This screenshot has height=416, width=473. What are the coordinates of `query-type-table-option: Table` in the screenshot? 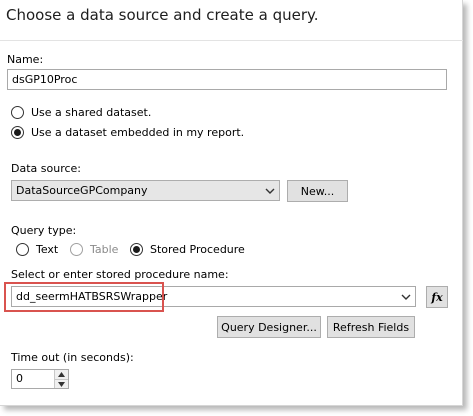 It's located at (94, 249).